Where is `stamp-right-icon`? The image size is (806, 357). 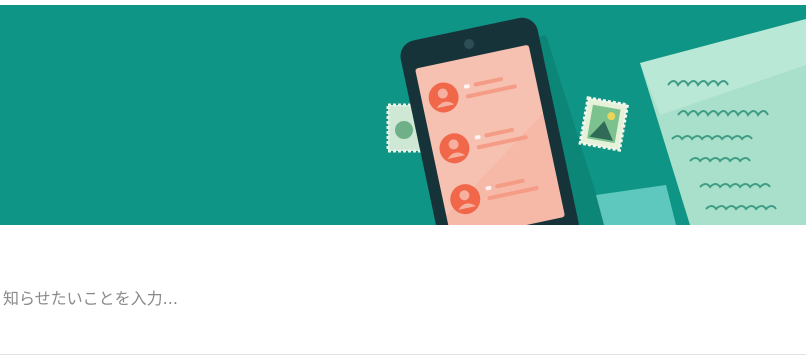
stamp-right-icon is located at coordinates (604, 124).